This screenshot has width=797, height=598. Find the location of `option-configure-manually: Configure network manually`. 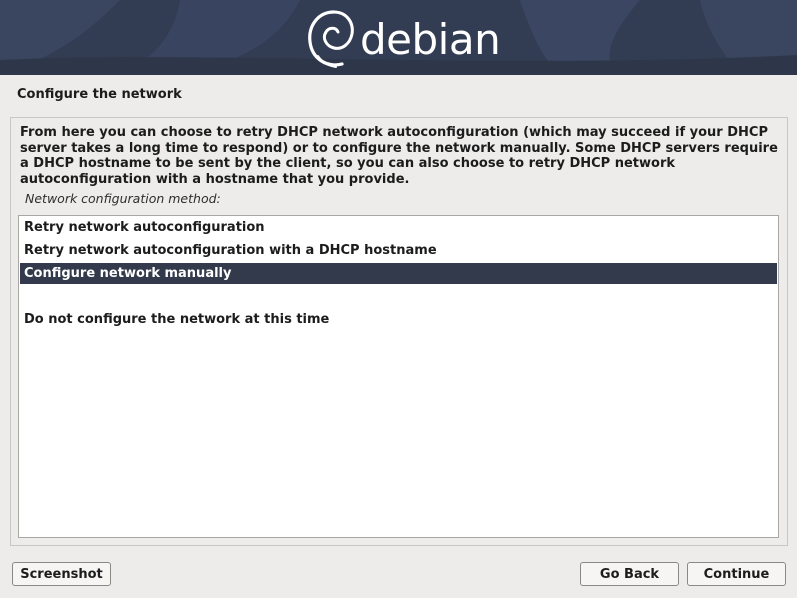

option-configure-manually: Configure network manually is located at coordinates (398, 273).